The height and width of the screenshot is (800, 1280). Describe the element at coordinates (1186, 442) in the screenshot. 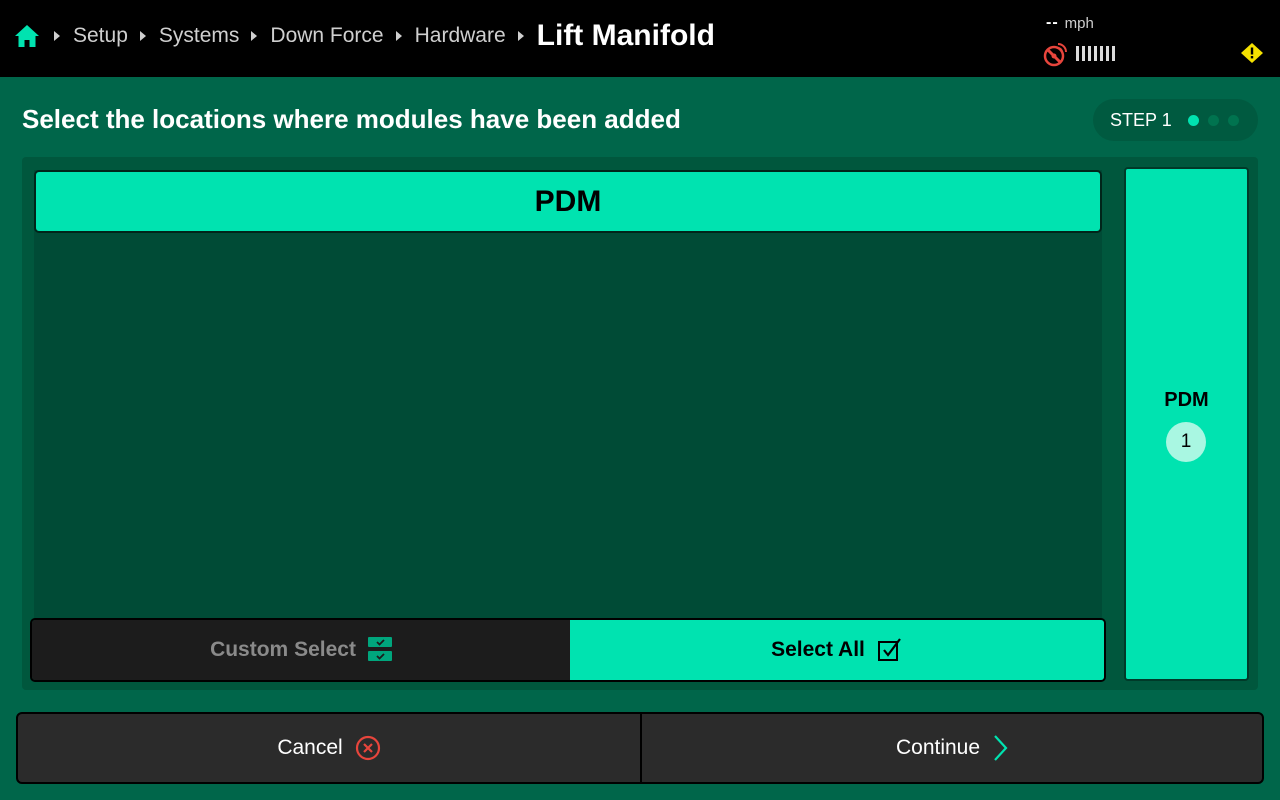

I see `module-count-badge: 1` at that location.